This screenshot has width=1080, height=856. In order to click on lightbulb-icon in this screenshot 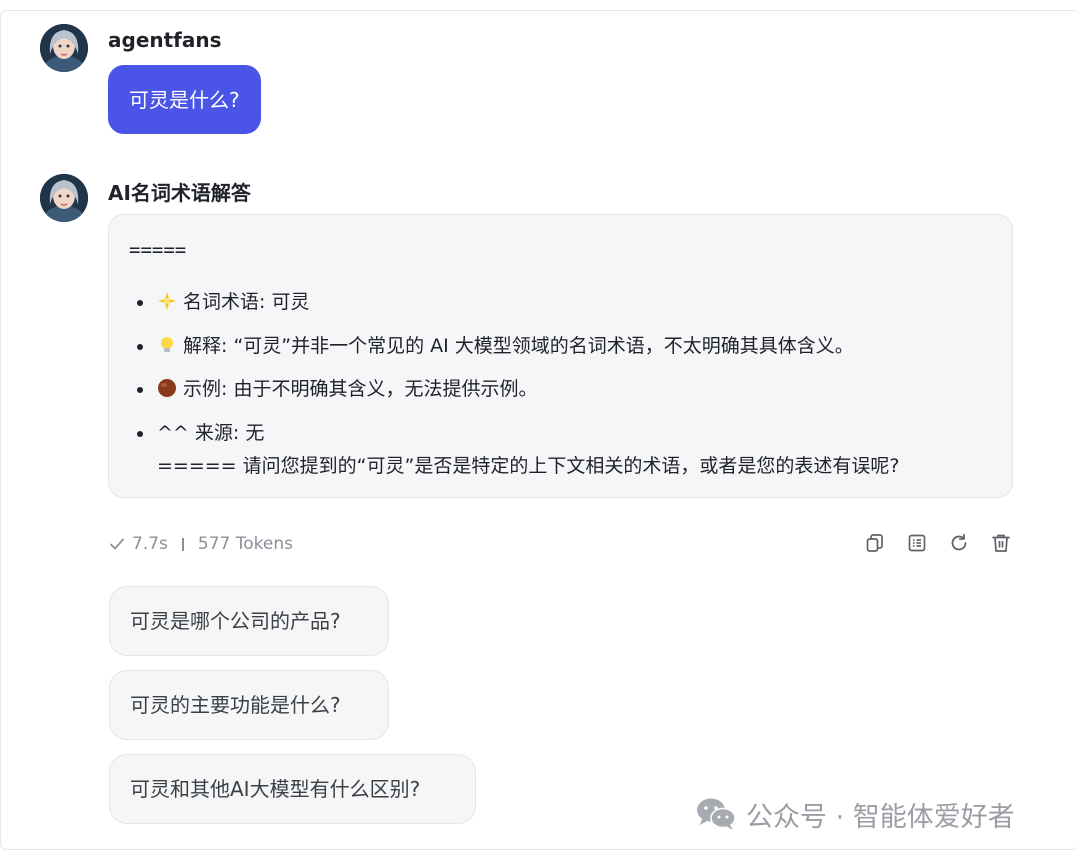, I will do `click(167, 344)`.